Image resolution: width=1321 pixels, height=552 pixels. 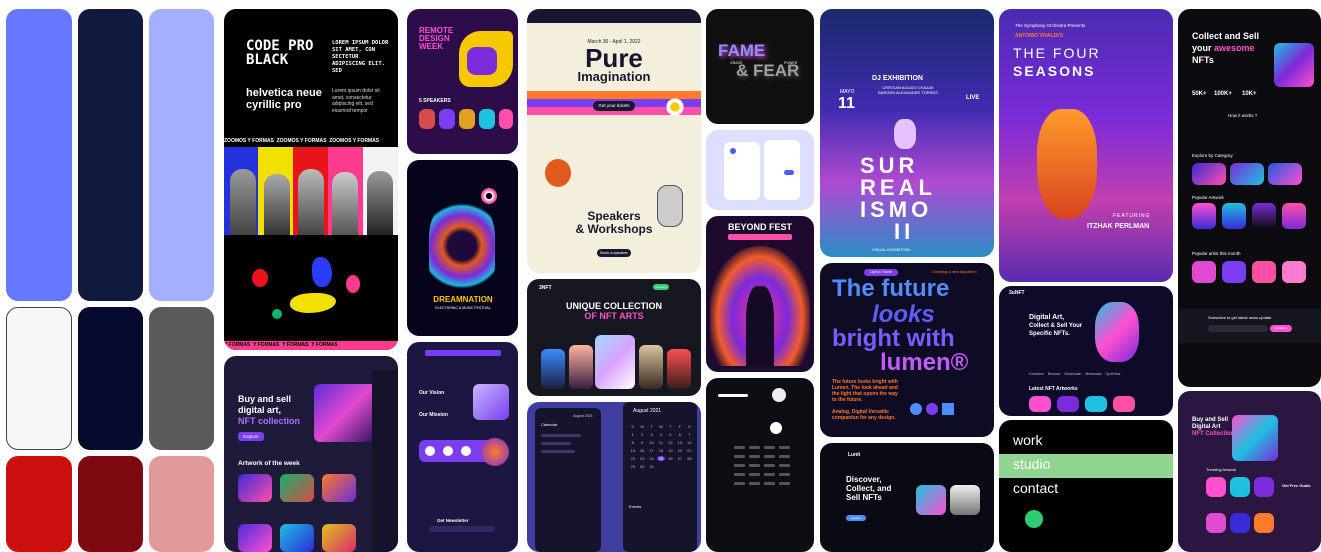 I want to click on calendar-day: 30, so click(x=641, y=466).